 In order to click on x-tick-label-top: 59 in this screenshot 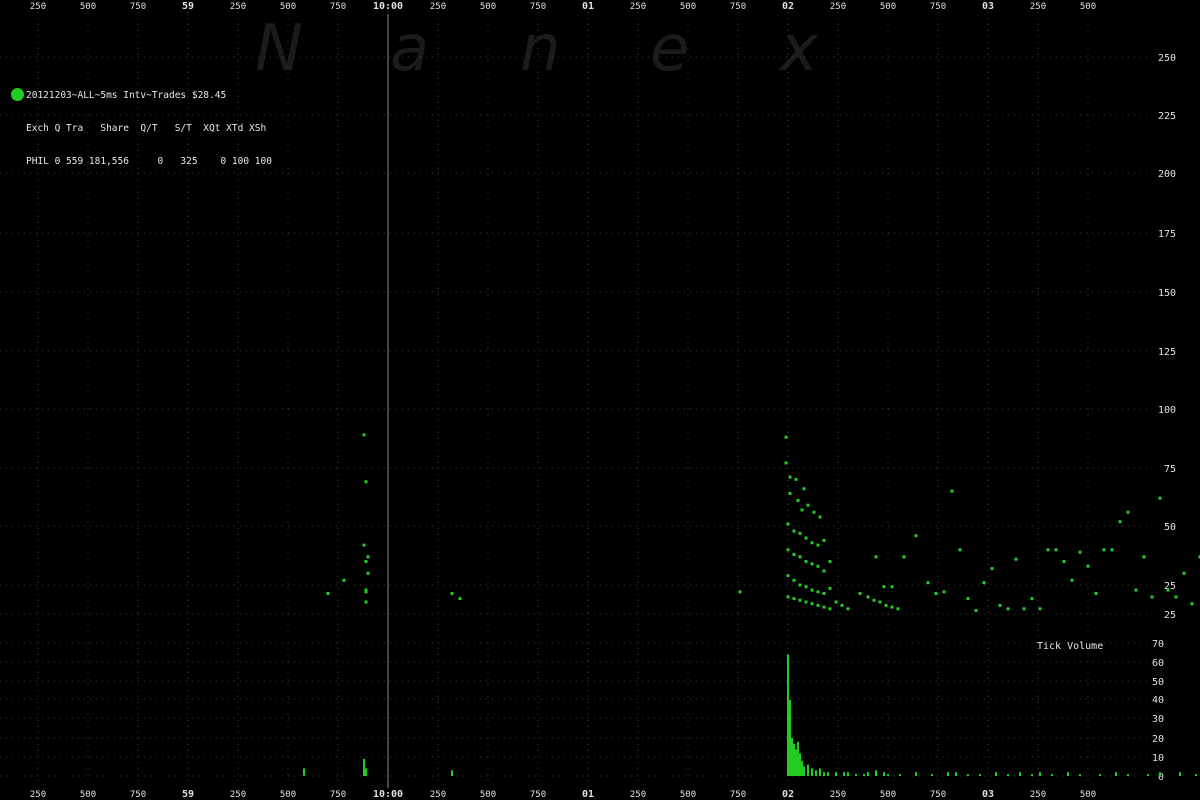, I will do `click(188, 6)`.